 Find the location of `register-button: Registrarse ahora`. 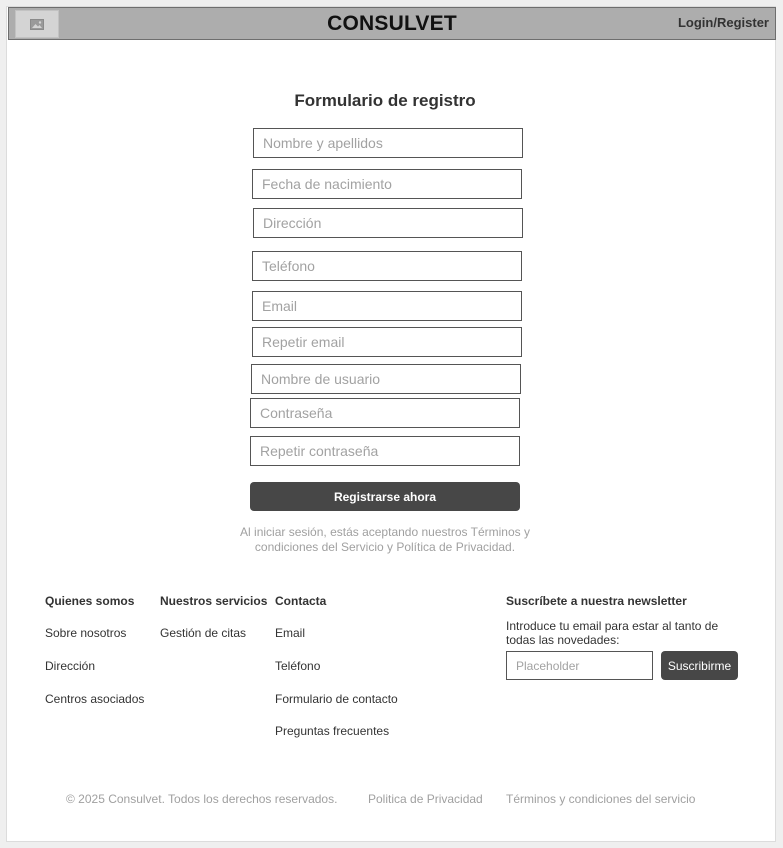

register-button: Registrarse ahora is located at coordinates (385, 496).